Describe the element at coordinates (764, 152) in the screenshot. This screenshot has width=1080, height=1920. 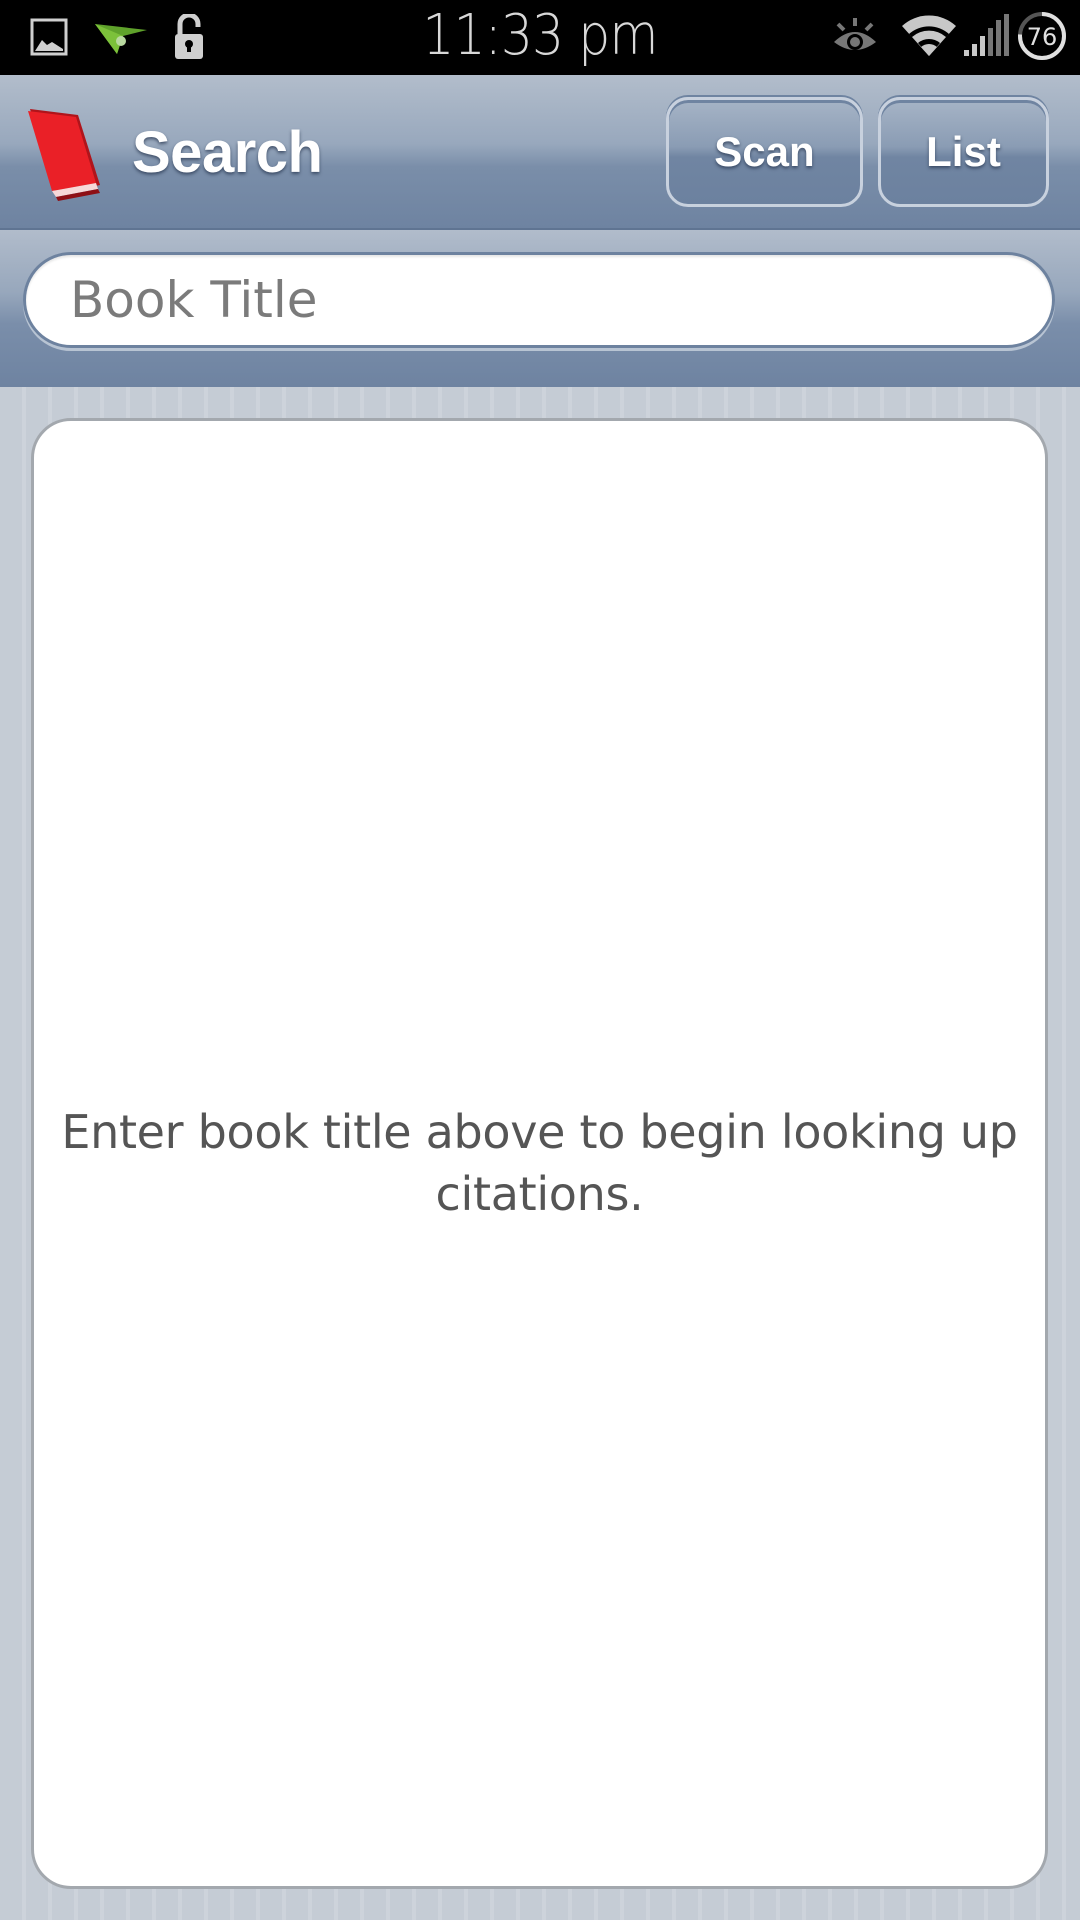
I see `scan-button: Scan` at that location.